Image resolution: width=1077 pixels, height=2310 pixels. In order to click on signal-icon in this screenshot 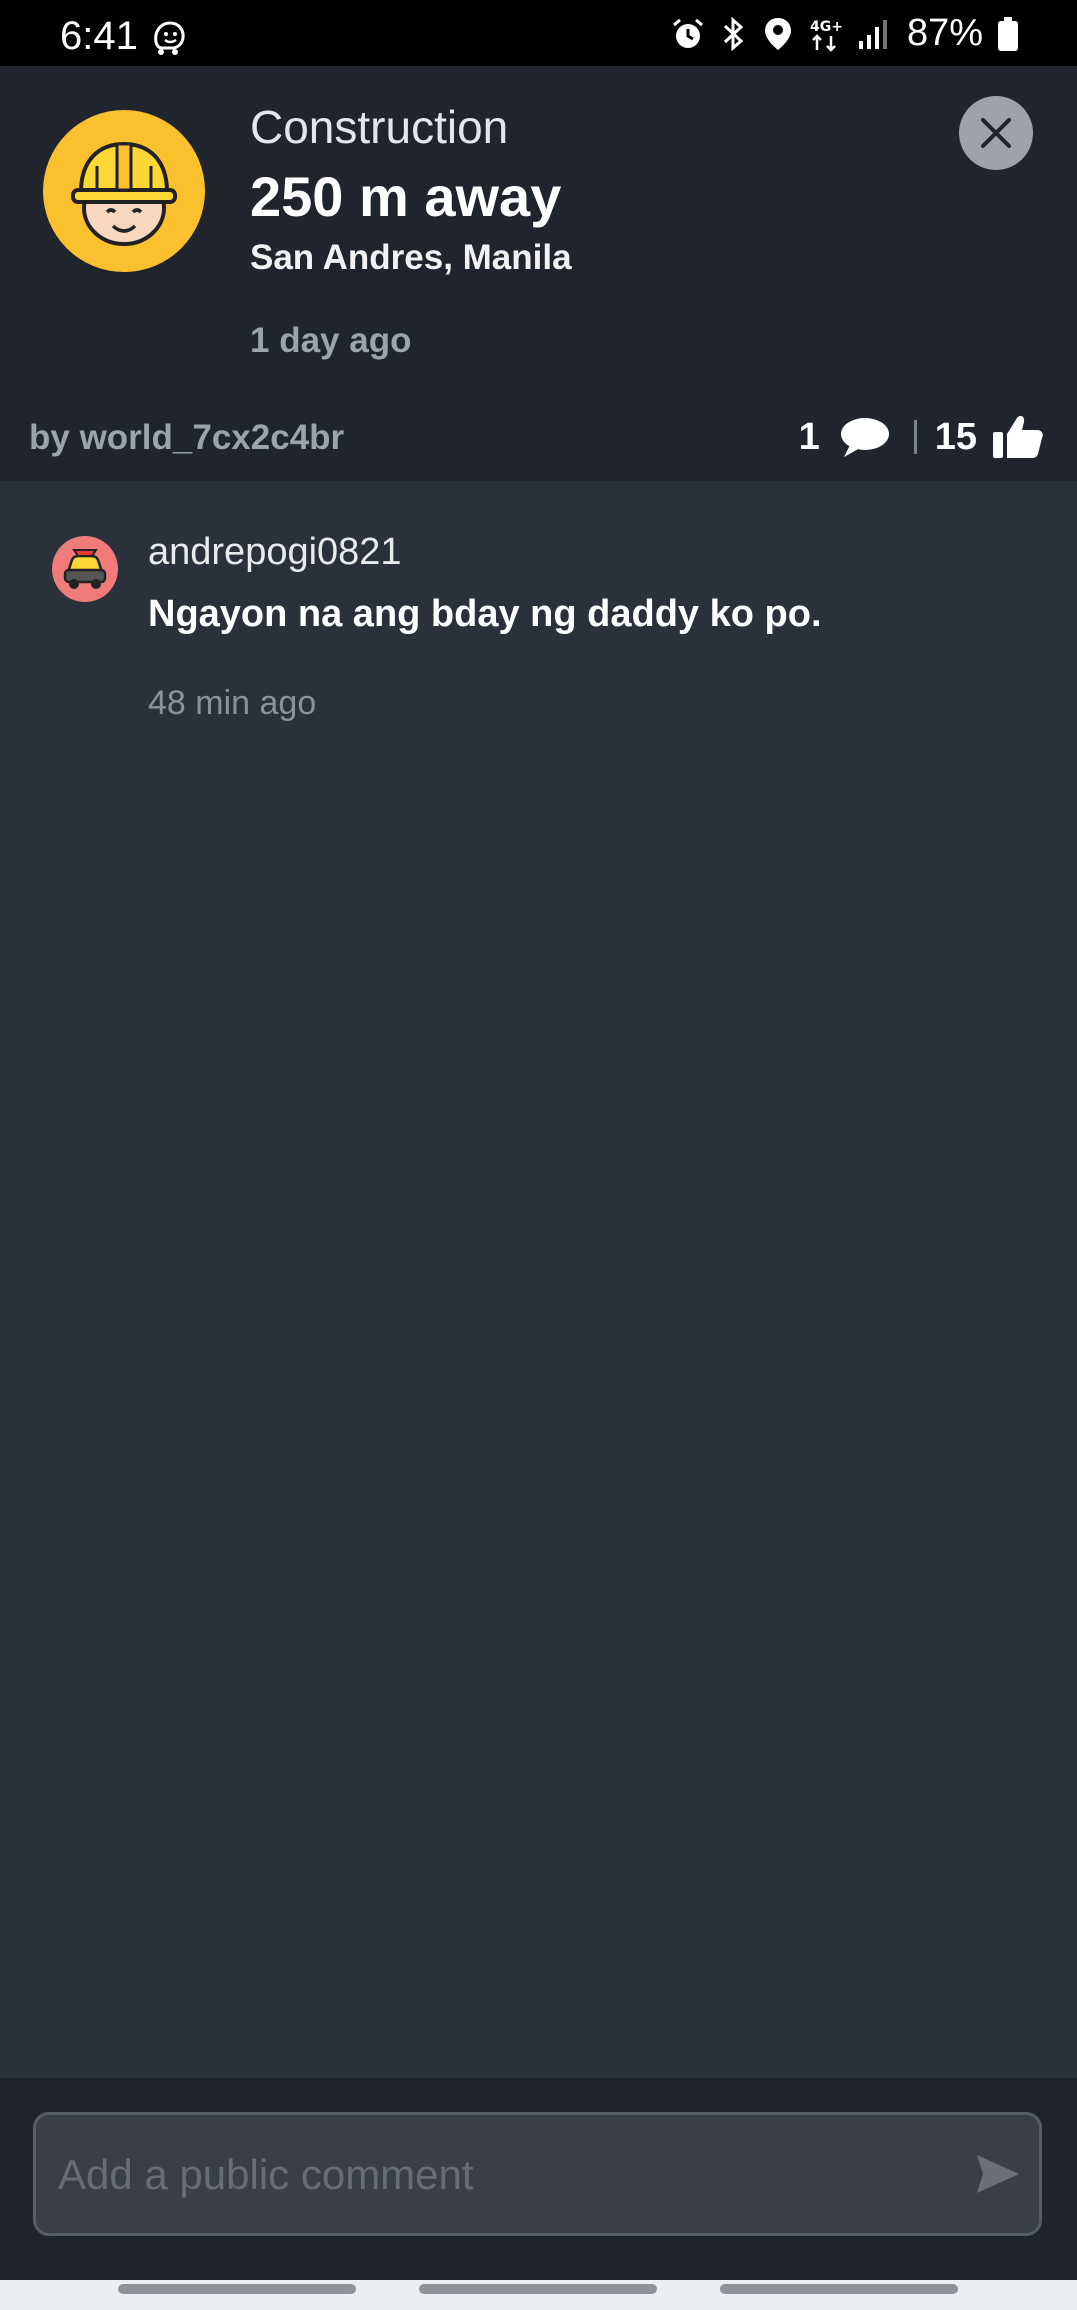, I will do `click(872, 34)`.